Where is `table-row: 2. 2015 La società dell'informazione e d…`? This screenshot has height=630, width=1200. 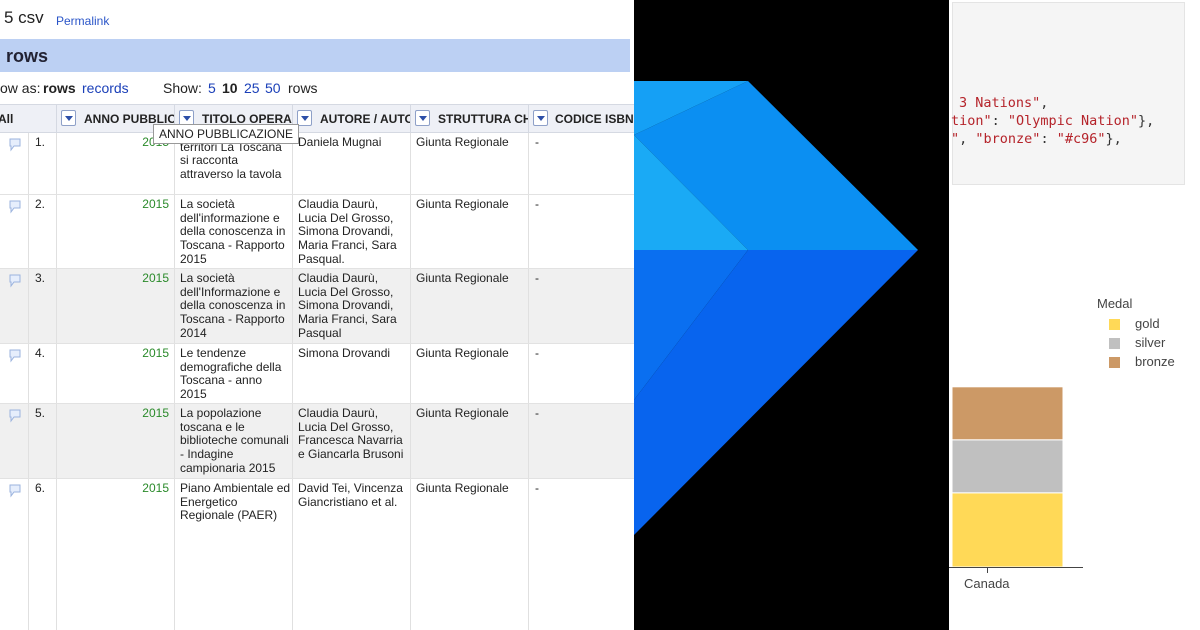
table-row: 2. 2015 La società dell'informazione e d… is located at coordinates (317, 232).